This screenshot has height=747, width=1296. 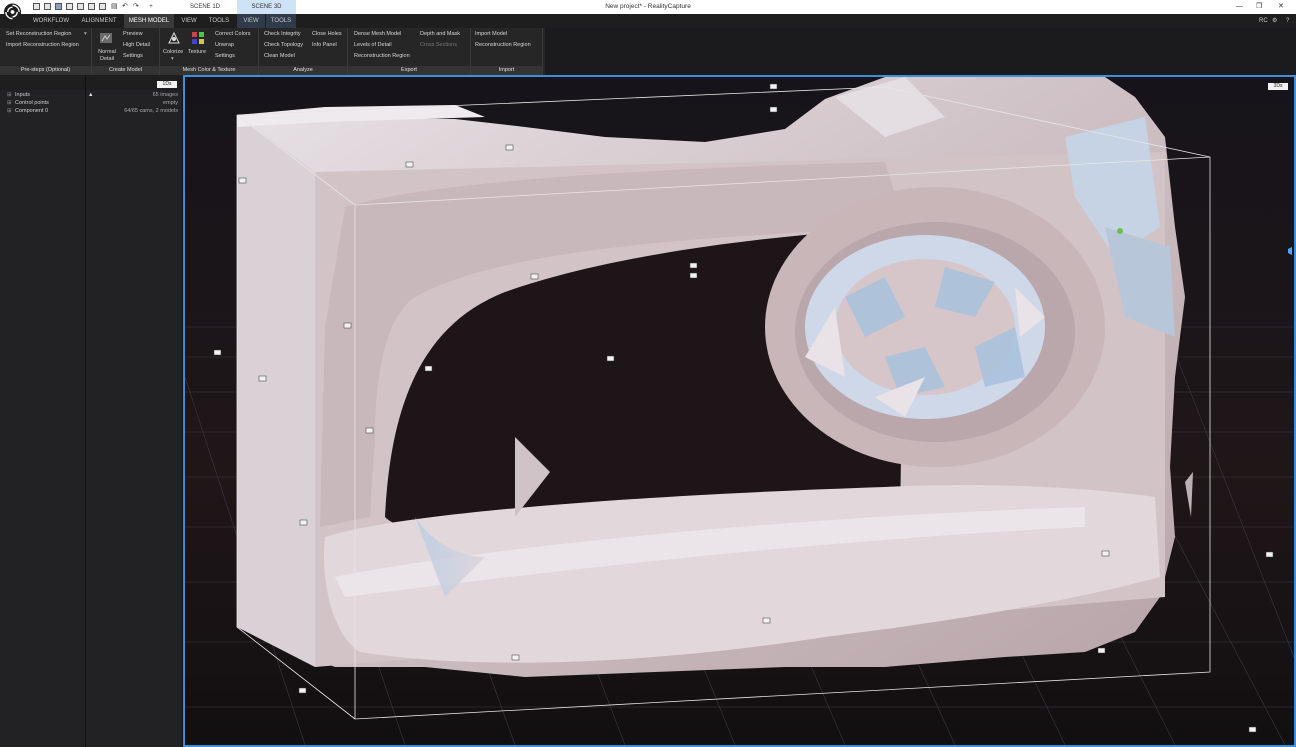 I want to click on view-3ds-button: 3Ds, so click(x=1278, y=86).